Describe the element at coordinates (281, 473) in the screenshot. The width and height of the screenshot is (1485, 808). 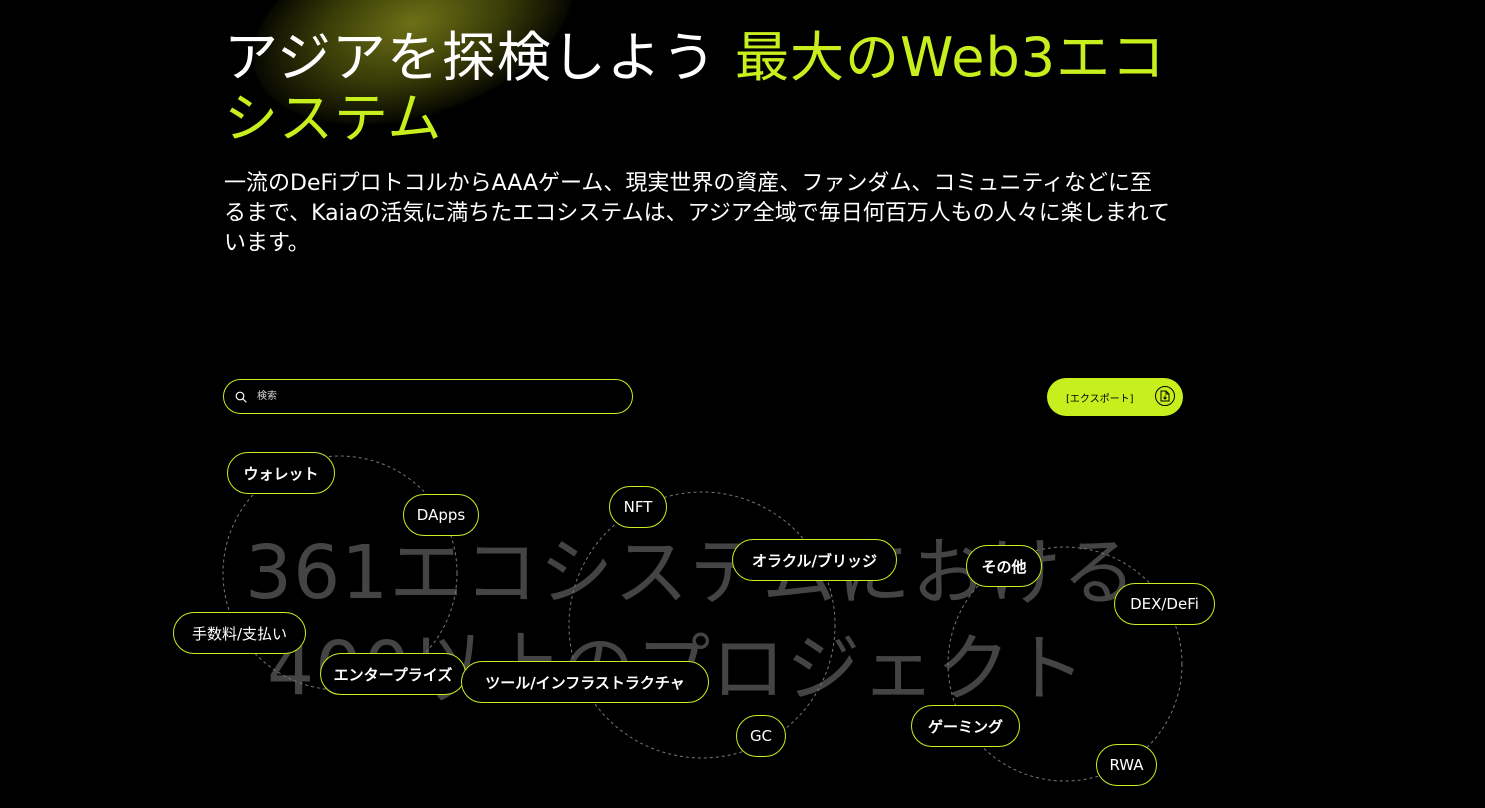
I see `category-tag-wallet: ウォレット` at that location.